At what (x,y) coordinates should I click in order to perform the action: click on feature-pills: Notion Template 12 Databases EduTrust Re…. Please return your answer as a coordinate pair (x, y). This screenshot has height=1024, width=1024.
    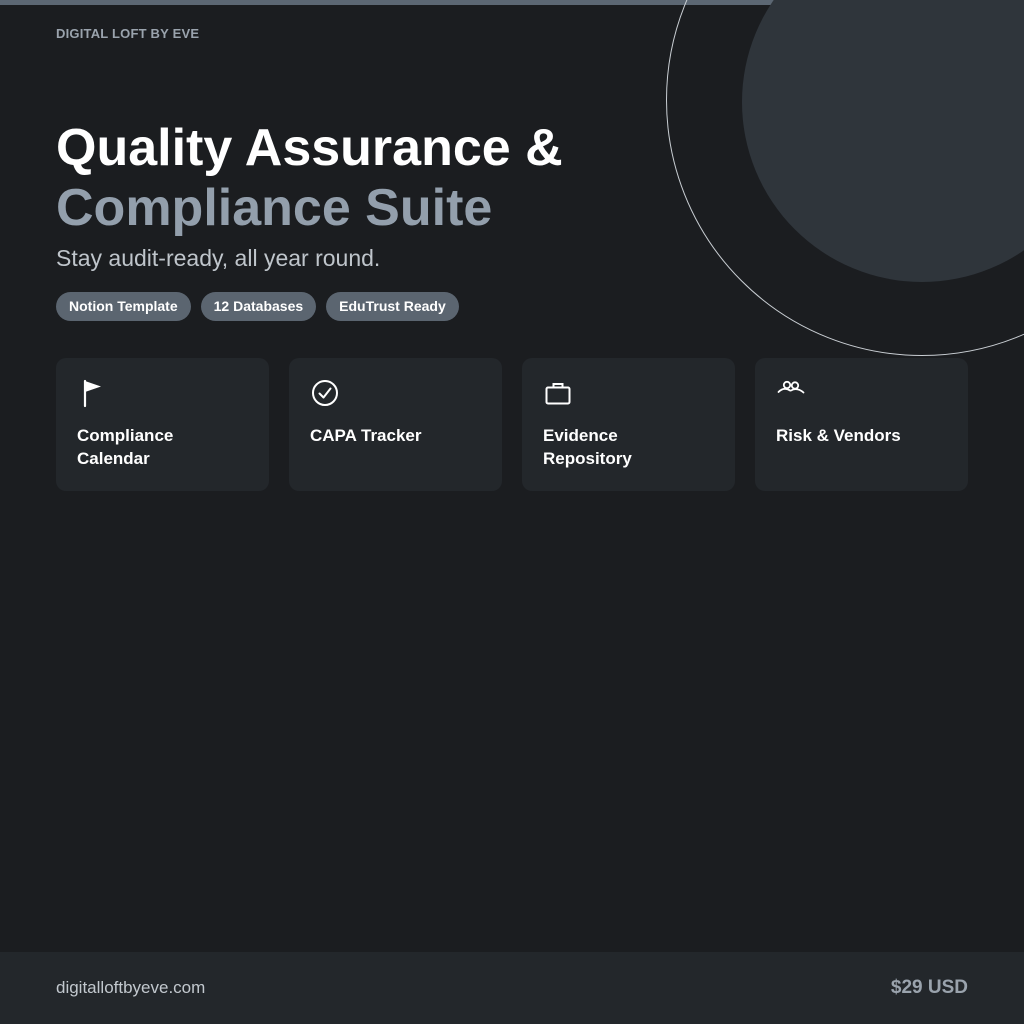
    Looking at the image, I should click on (257, 306).